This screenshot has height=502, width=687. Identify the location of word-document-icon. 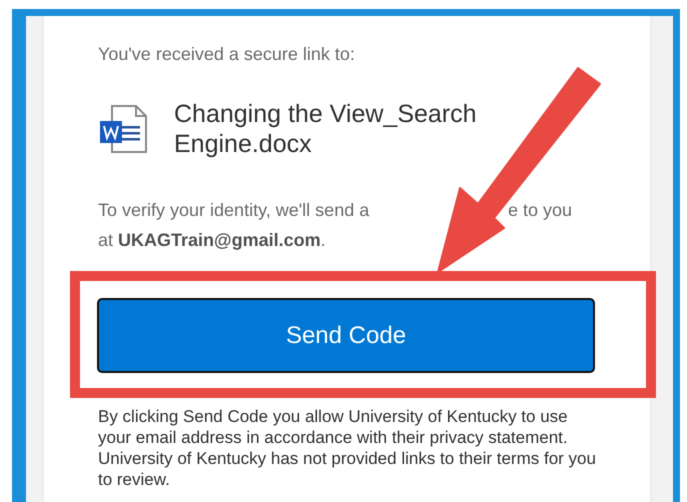
(124, 129).